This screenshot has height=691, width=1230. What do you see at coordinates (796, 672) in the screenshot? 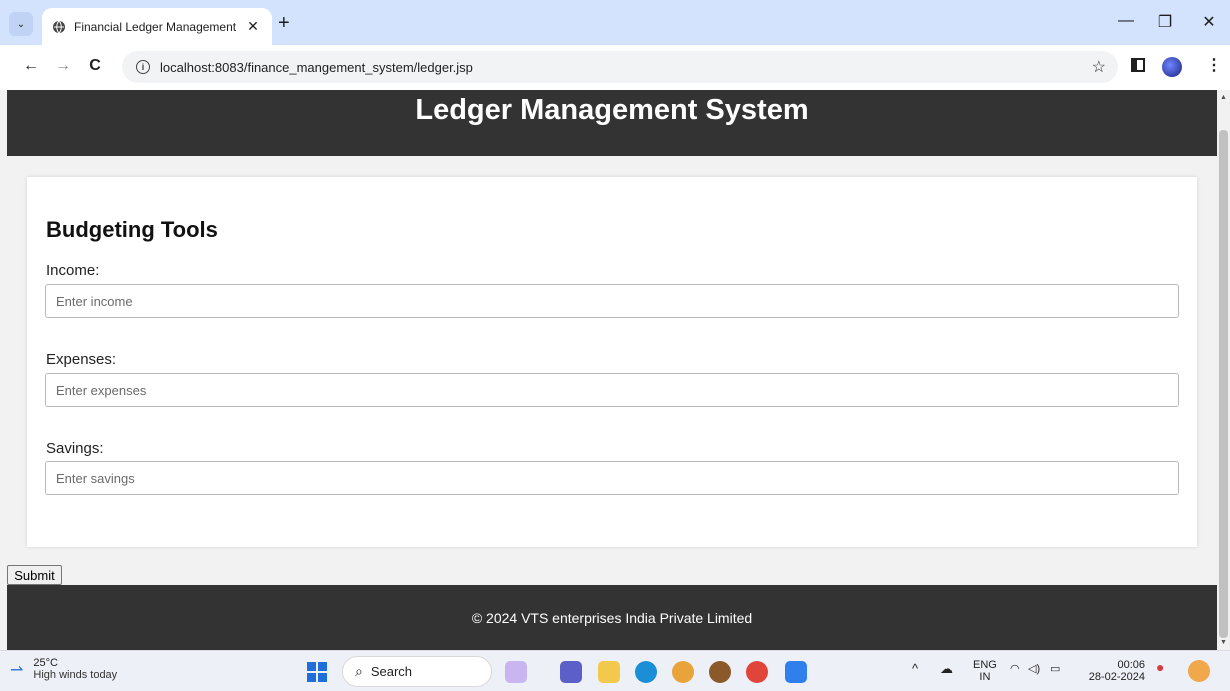
I see `photos-icon` at bounding box center [796, 672].